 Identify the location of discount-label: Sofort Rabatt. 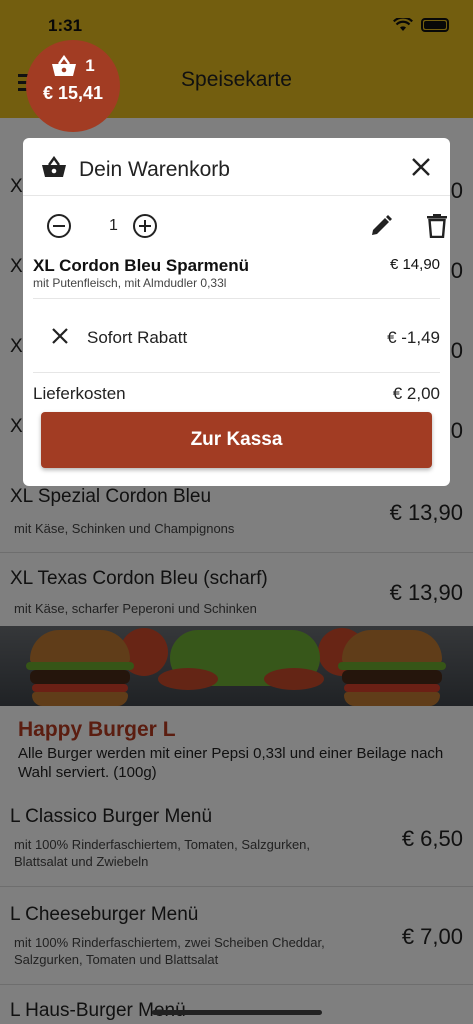
(137, 337).